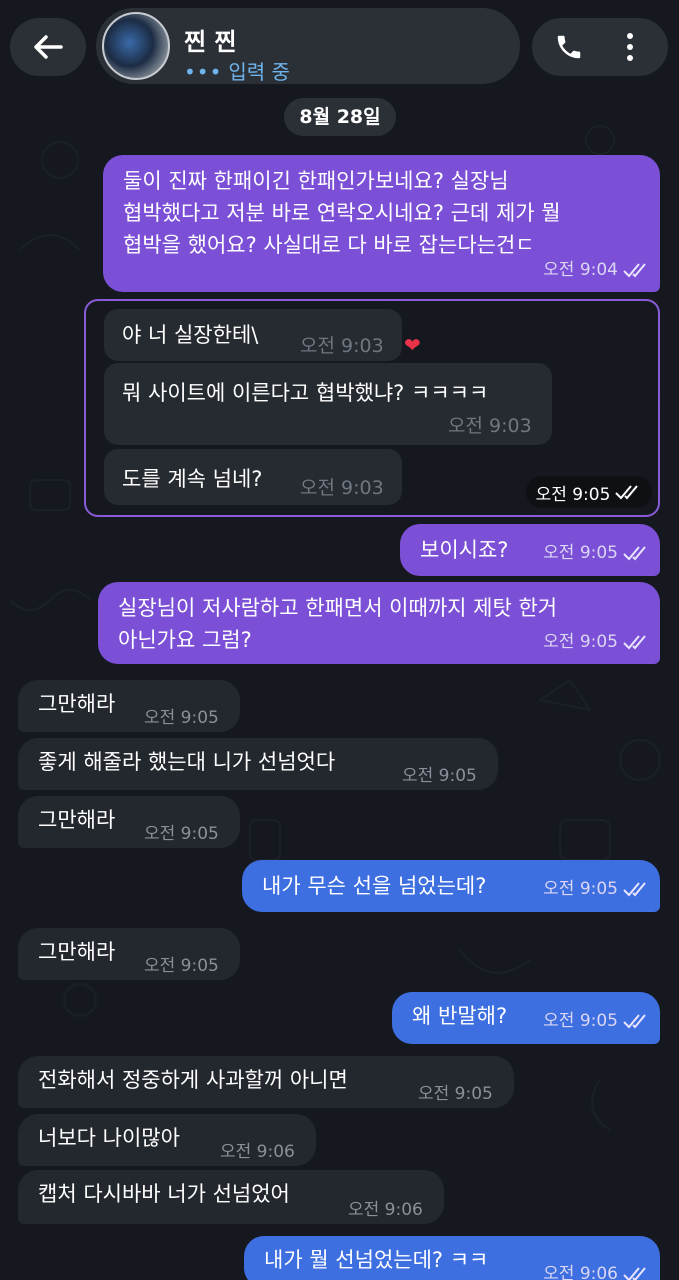  I want to click on back-button, so click(48, 47).